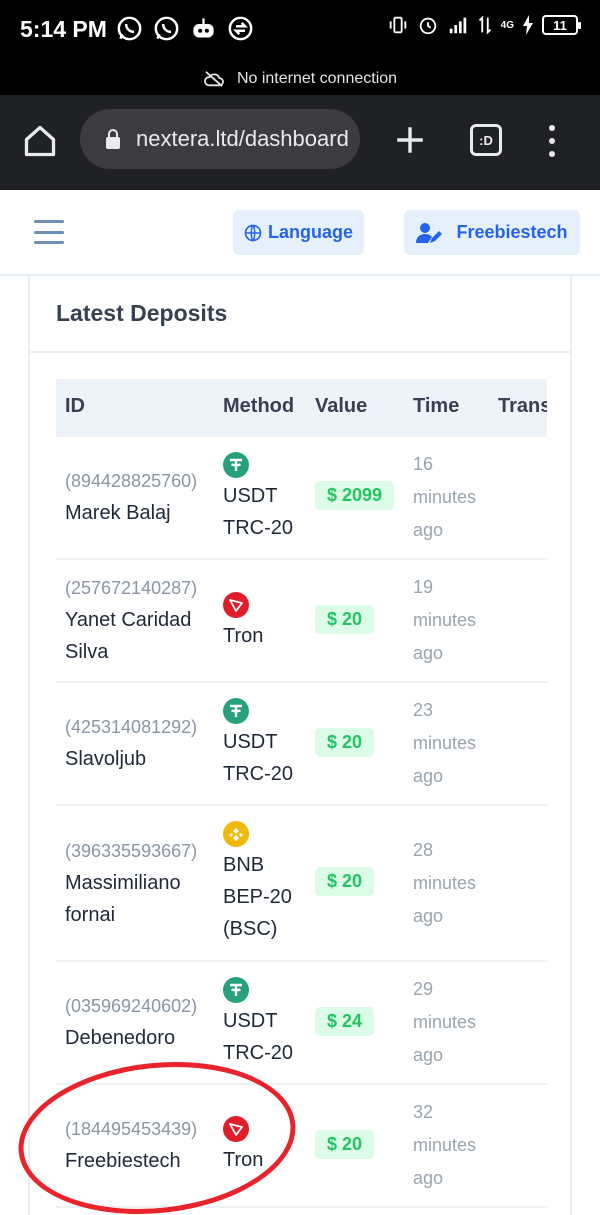  Describe the element at coordinates (131, 1129) in the screenshot. I see `transaction-id: (184495453439)` at that location.